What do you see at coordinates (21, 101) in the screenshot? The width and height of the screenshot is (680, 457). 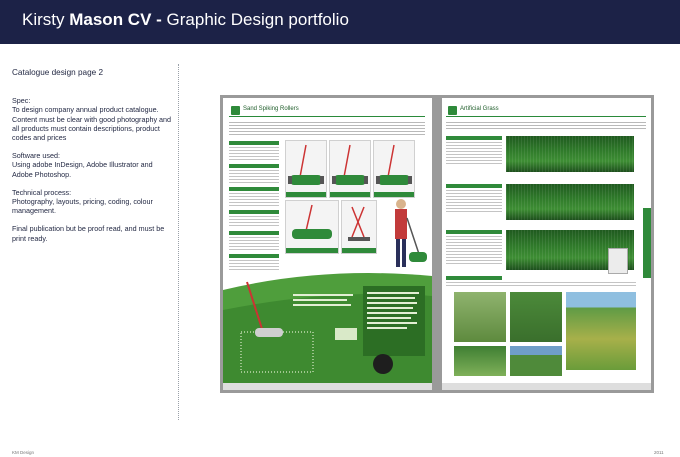 I see `spec-label: Spec:` at bounding box center [21, 101].